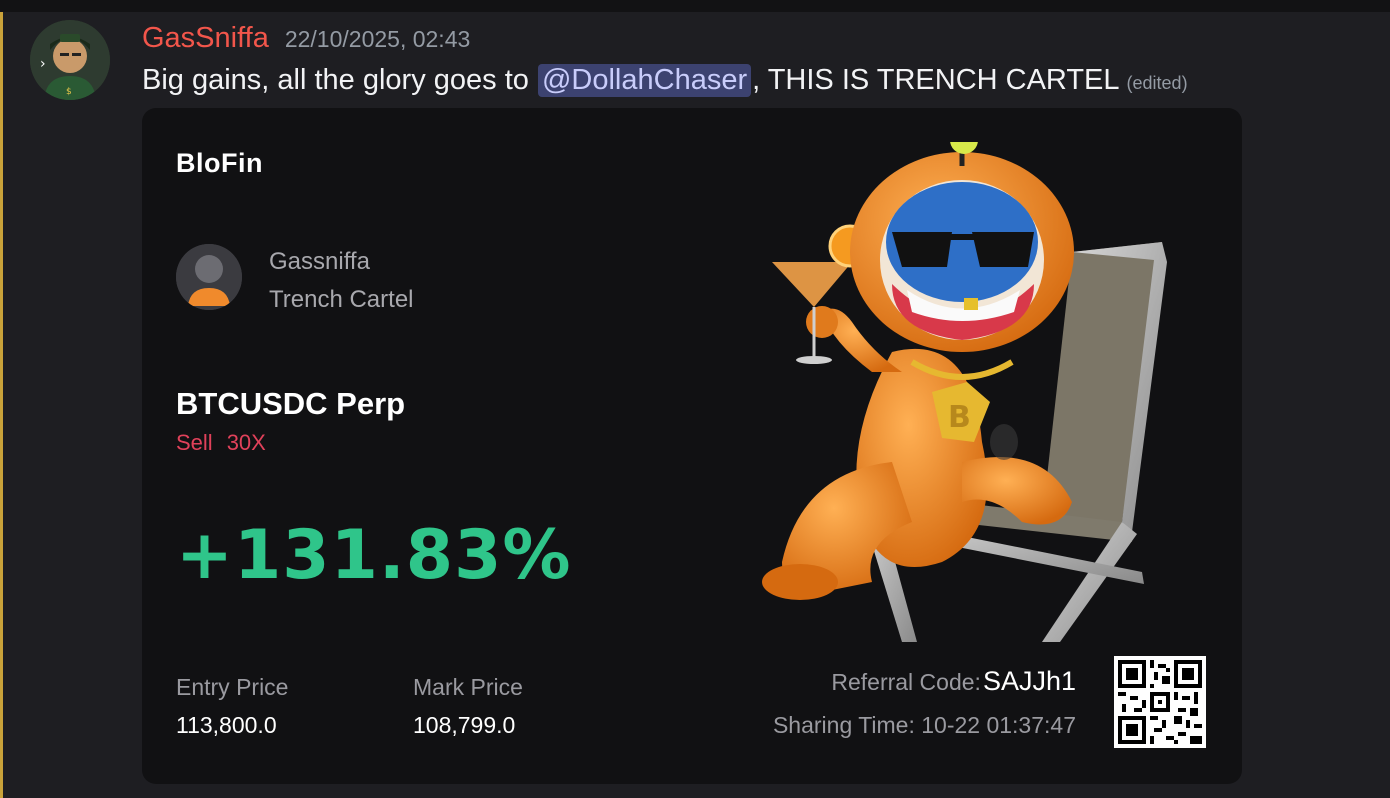 The width and height of the screenshot is (1390, 798). Describe the element at coordinates (644, 80) in the screenshot. I see `user-mention: @DollahChaser` at that location.